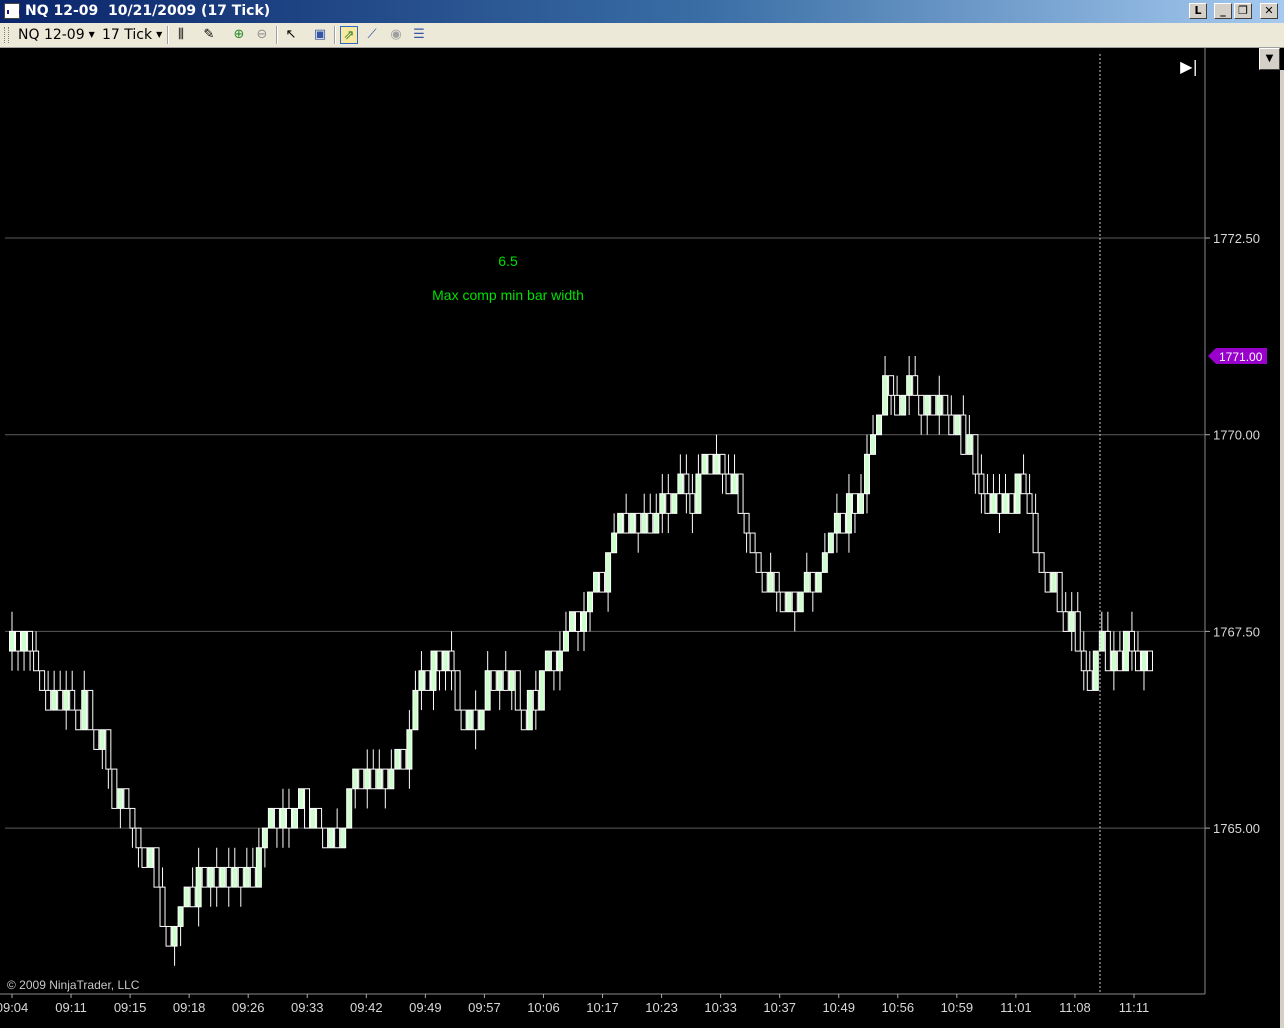 The width and height of the screenshot is (1284, 1028). I want to click on drawing-pencil-icon: ✎, so click(209, 35).